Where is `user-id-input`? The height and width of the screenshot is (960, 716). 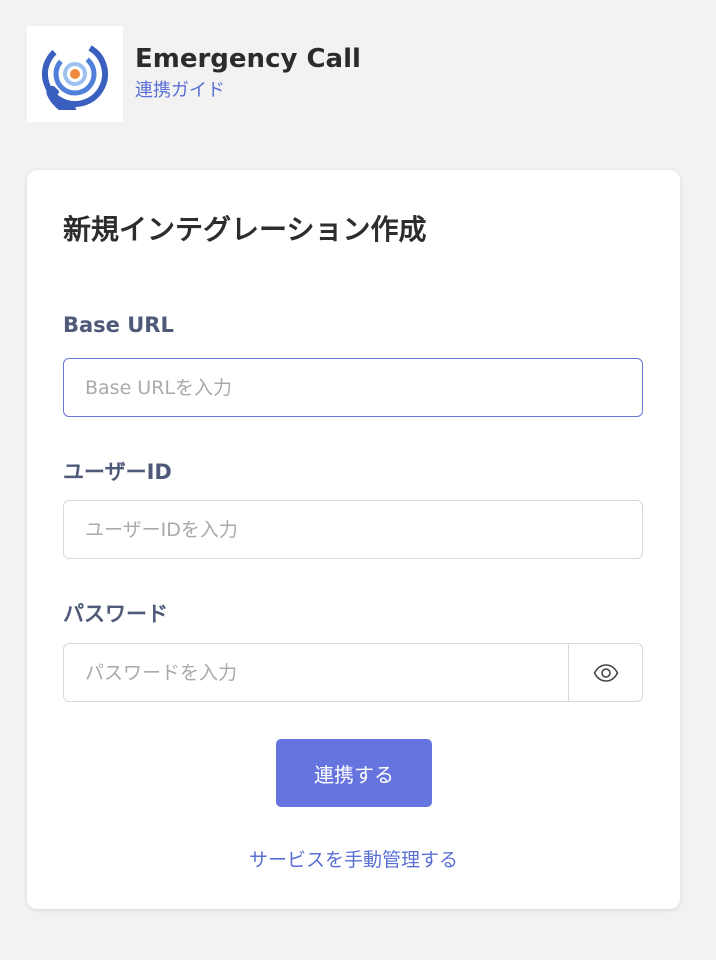 user-id-input is located at coordinates (353, 529).